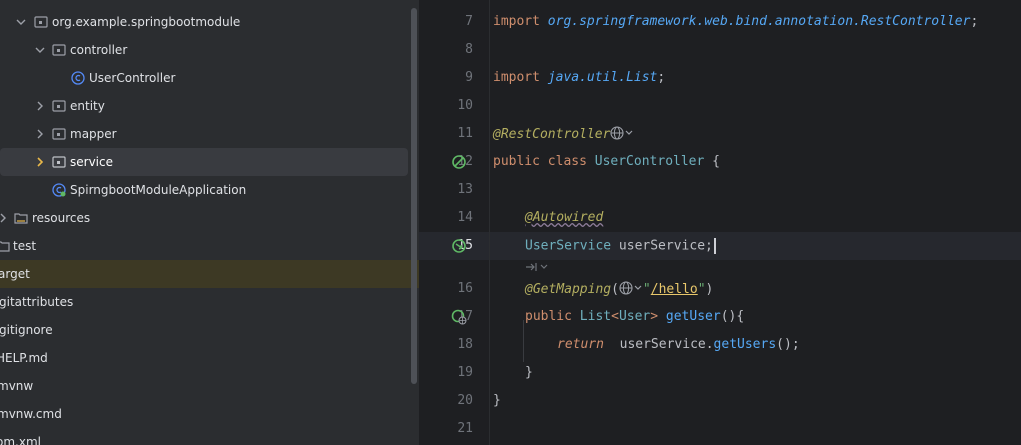 This screenshot has width=1021, height=445. Describe the element at coordinates (497, 400) in the screenshot. I see `close-brace: }` at that location.